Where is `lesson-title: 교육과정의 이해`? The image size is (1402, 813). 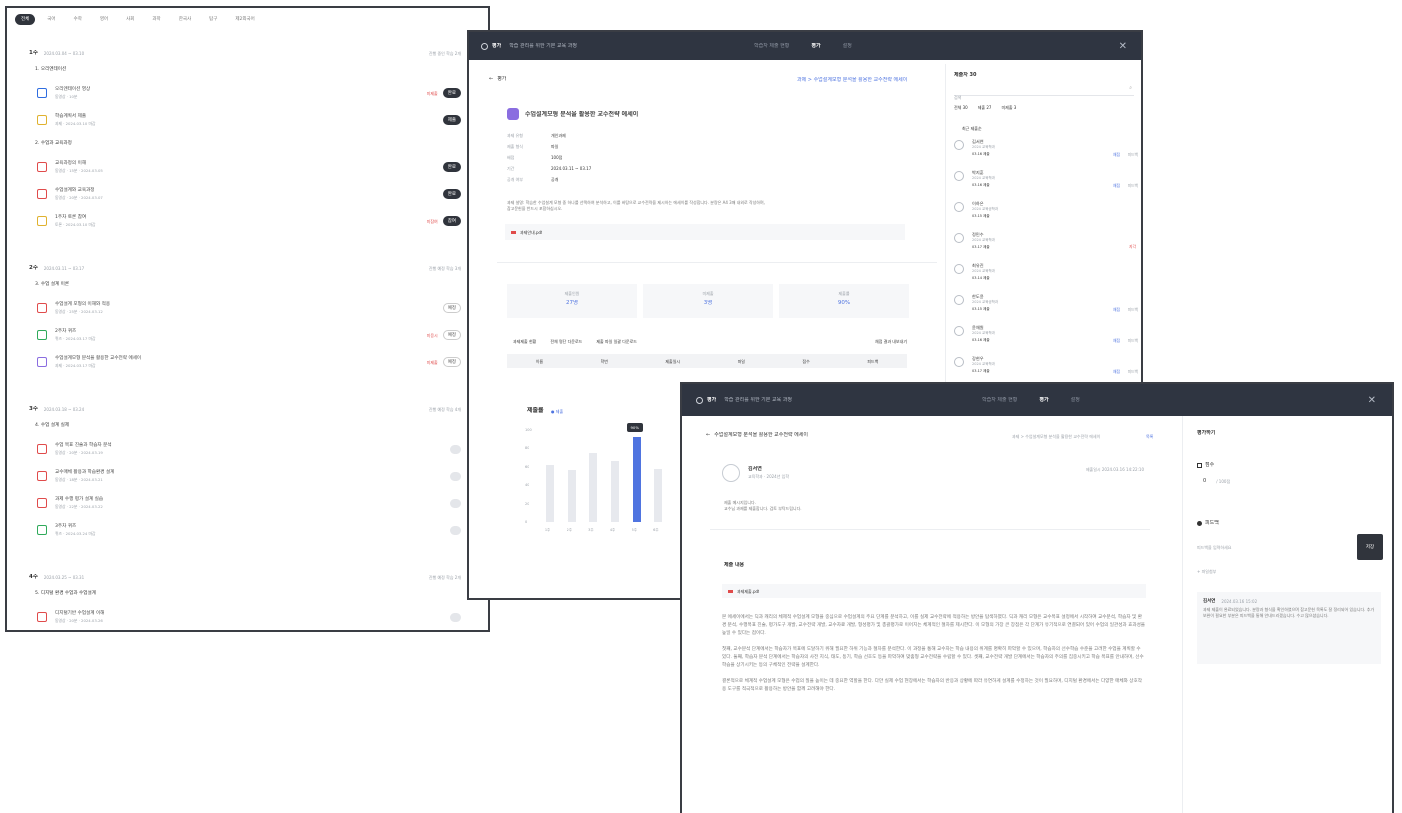 lesson-title: 교육과정의 이해 is located at coordinates (71, 163).